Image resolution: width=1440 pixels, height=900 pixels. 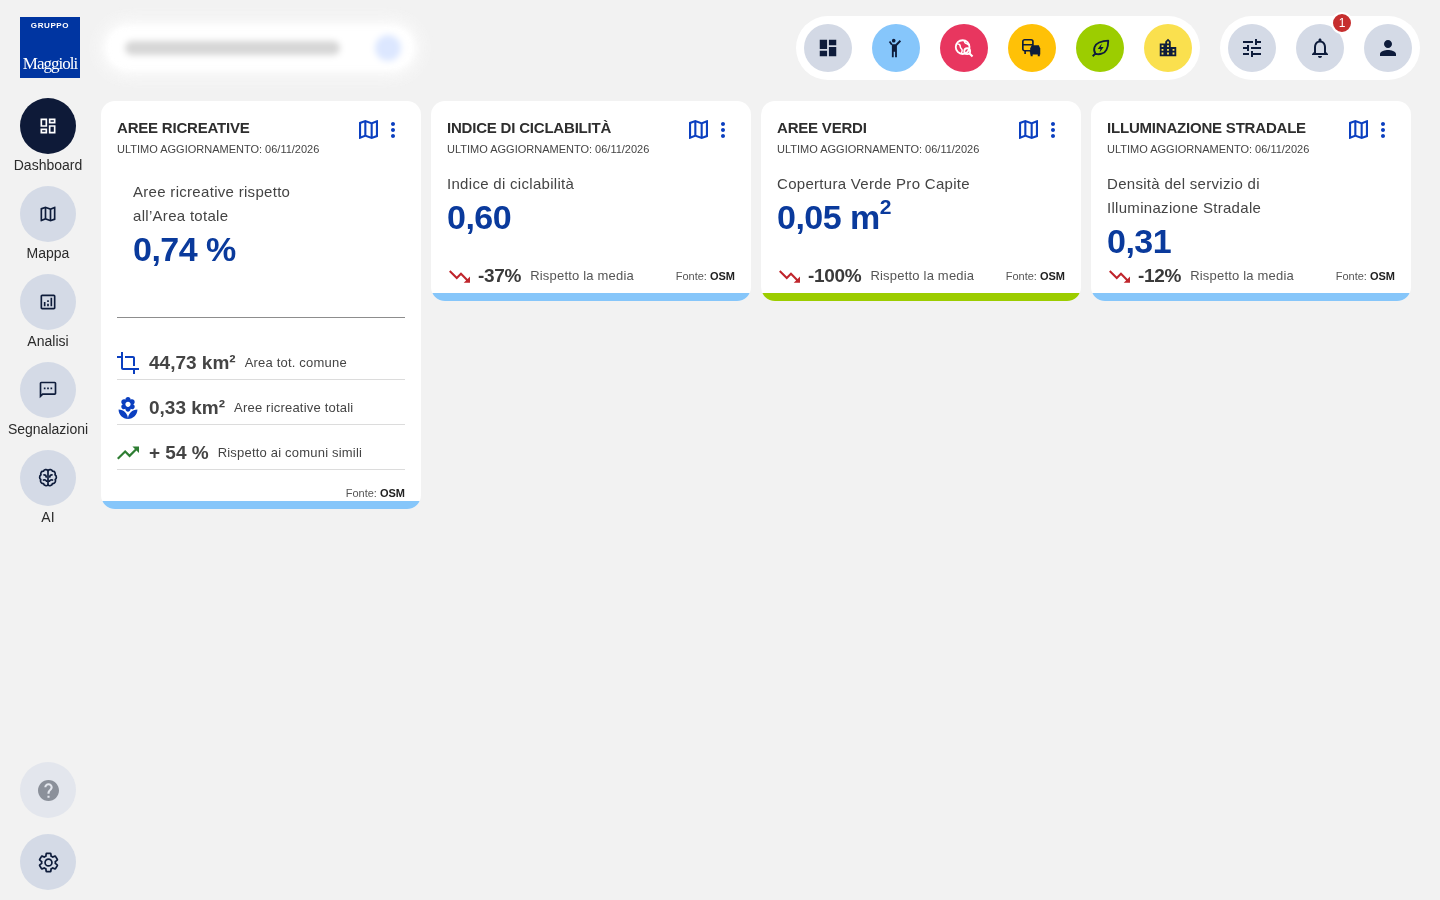 What do you see at coordinates (1207, 128) in the screenshot?
I see `card-title: ILLUMINAZIONE STRADALE` at bounding box center [1207, 128].